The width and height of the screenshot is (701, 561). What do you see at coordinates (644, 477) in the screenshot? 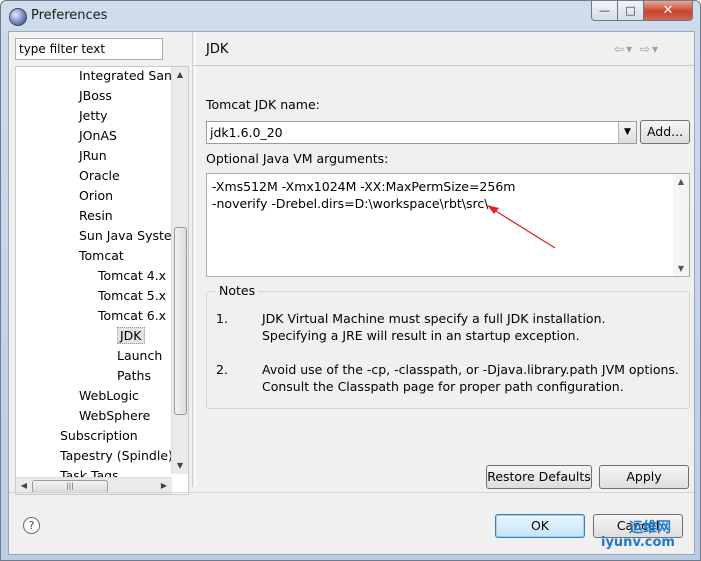
I see `apply-button: Apply` at bounding box center [644, 477].